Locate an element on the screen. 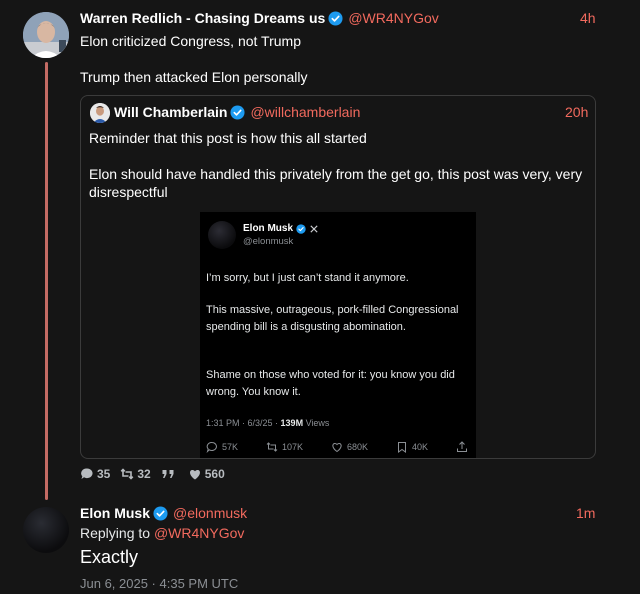 Image resolution: width=640 pixels, height=594 pixels. post-timestamp: 4h is located at coordinates (588, 18).